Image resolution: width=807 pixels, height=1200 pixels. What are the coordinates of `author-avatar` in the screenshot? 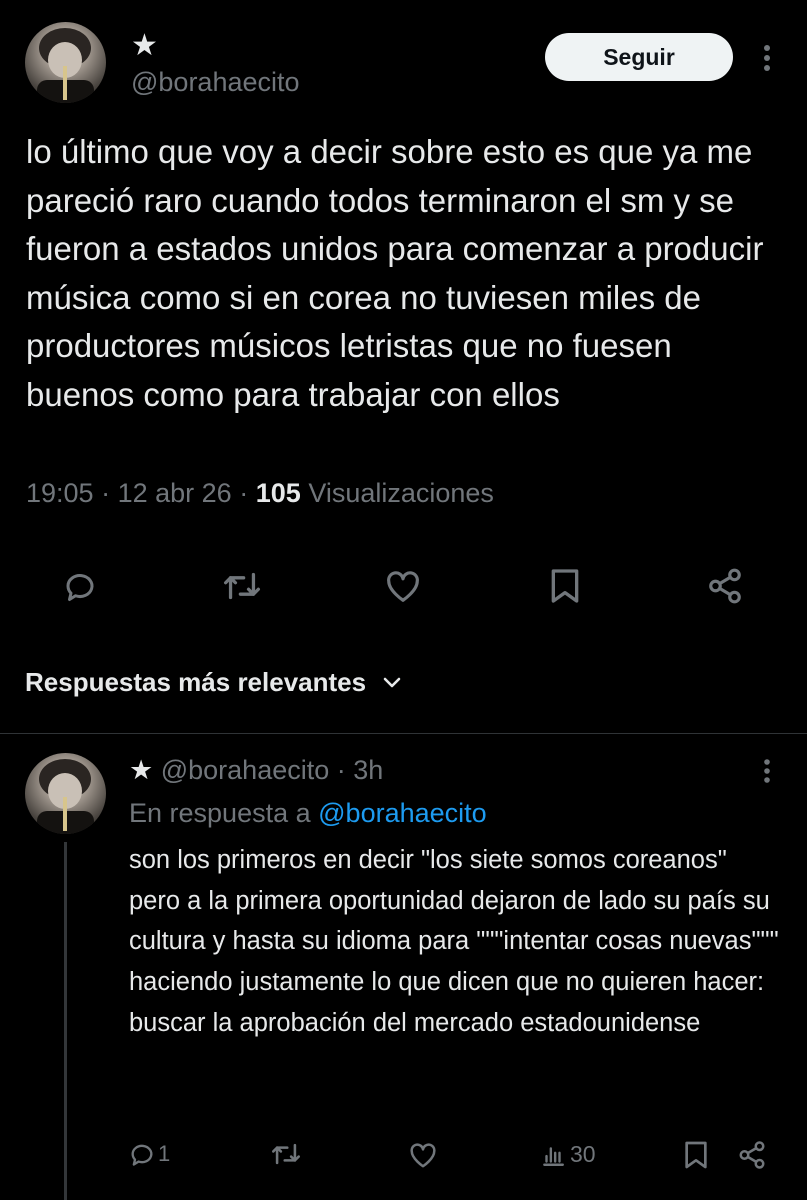 It's located at (65, 62).